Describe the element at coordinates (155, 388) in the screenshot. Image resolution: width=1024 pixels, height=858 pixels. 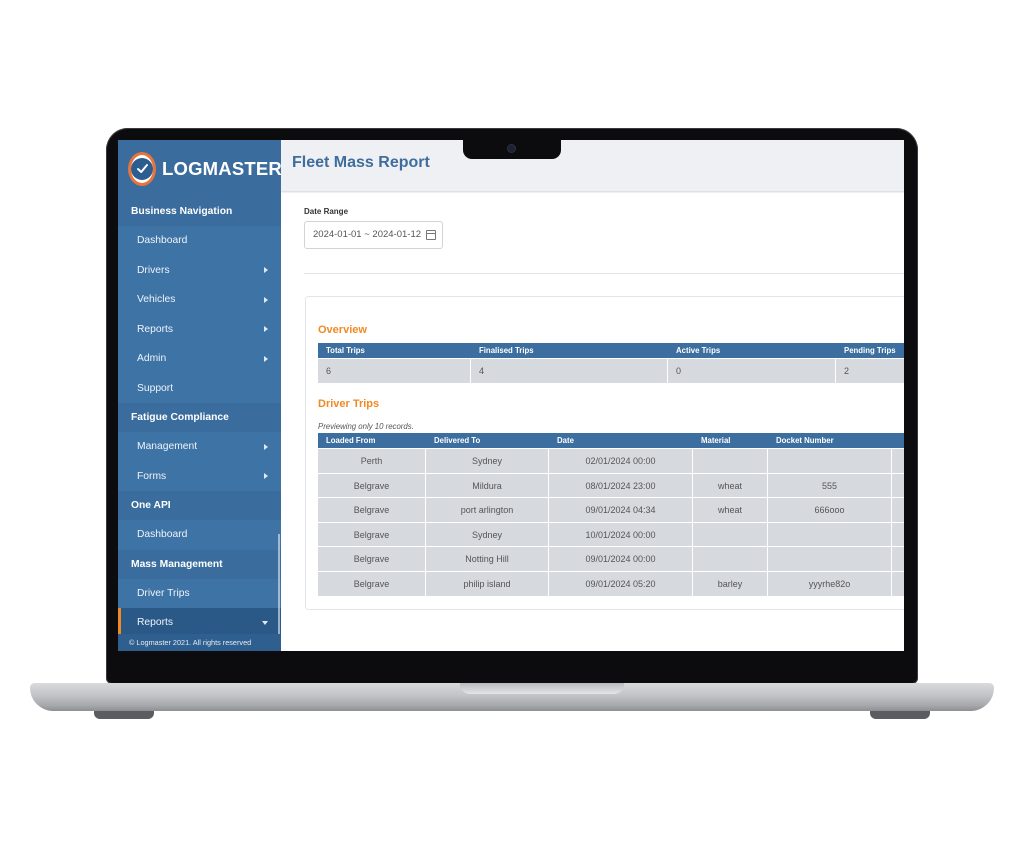
I see `sidebar-item-label: Support` at that location.